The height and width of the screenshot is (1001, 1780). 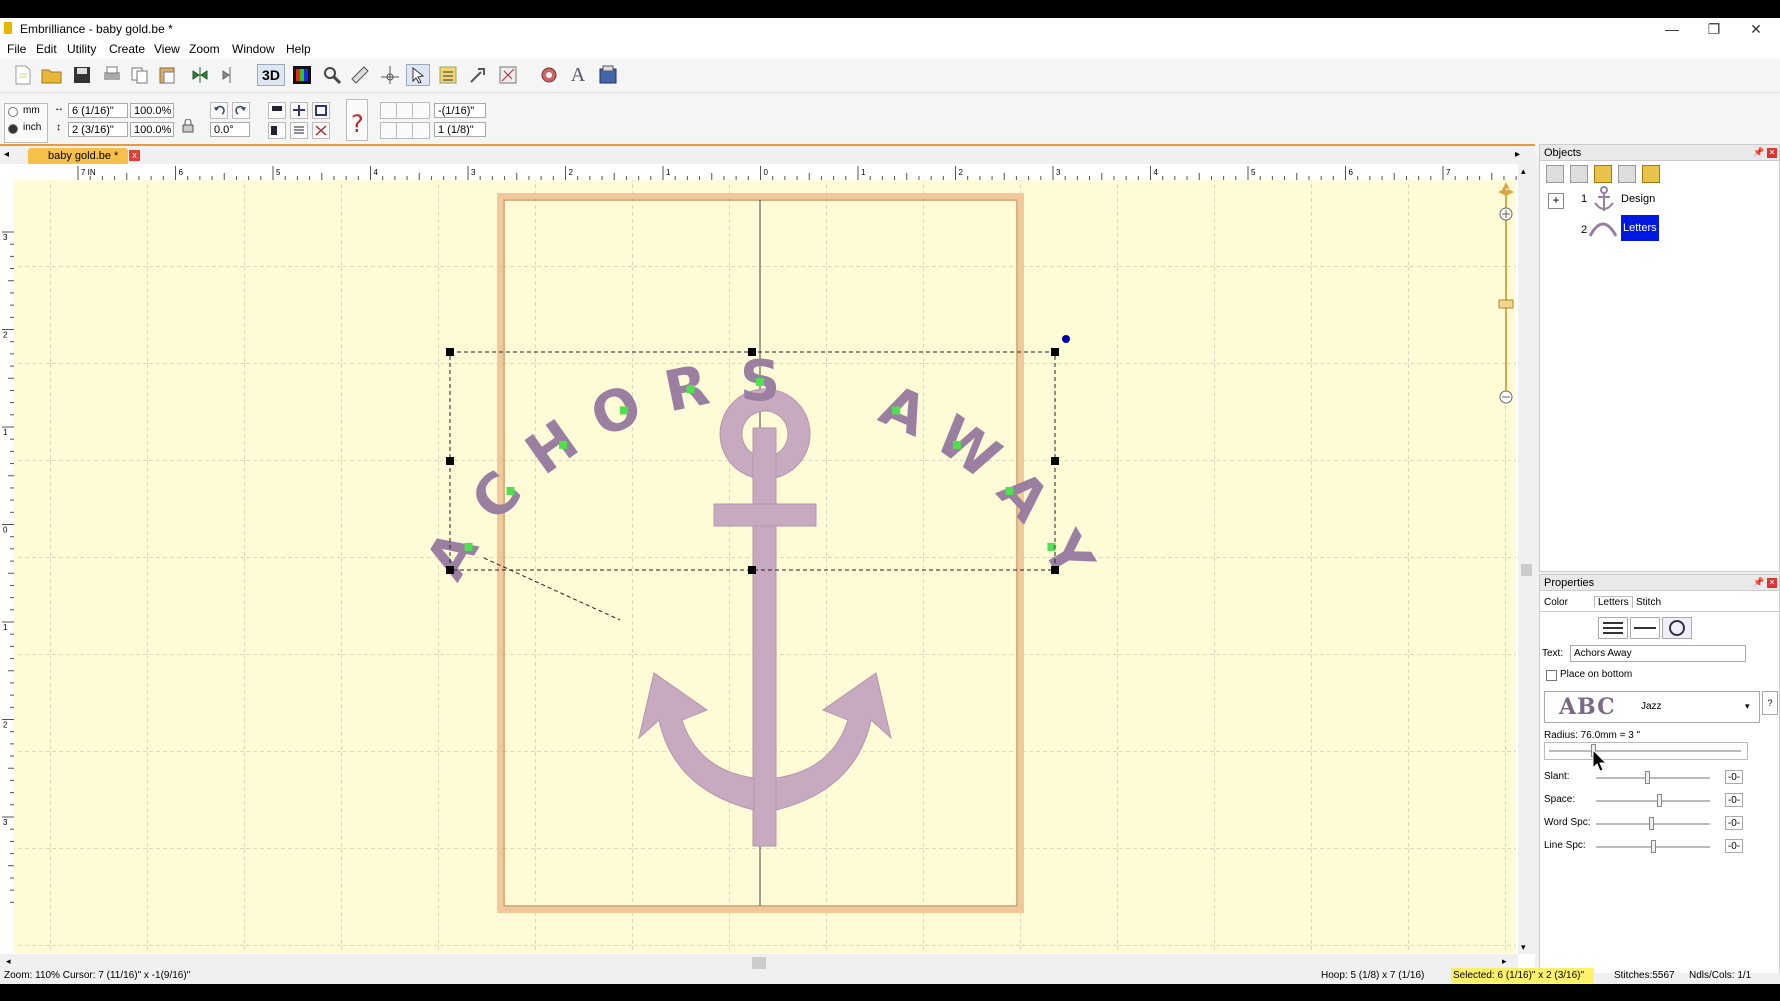 What do you see at coordinates (277, 110) in the screenshot?
I see `align-top-icon` at bounding box center [277, 110].